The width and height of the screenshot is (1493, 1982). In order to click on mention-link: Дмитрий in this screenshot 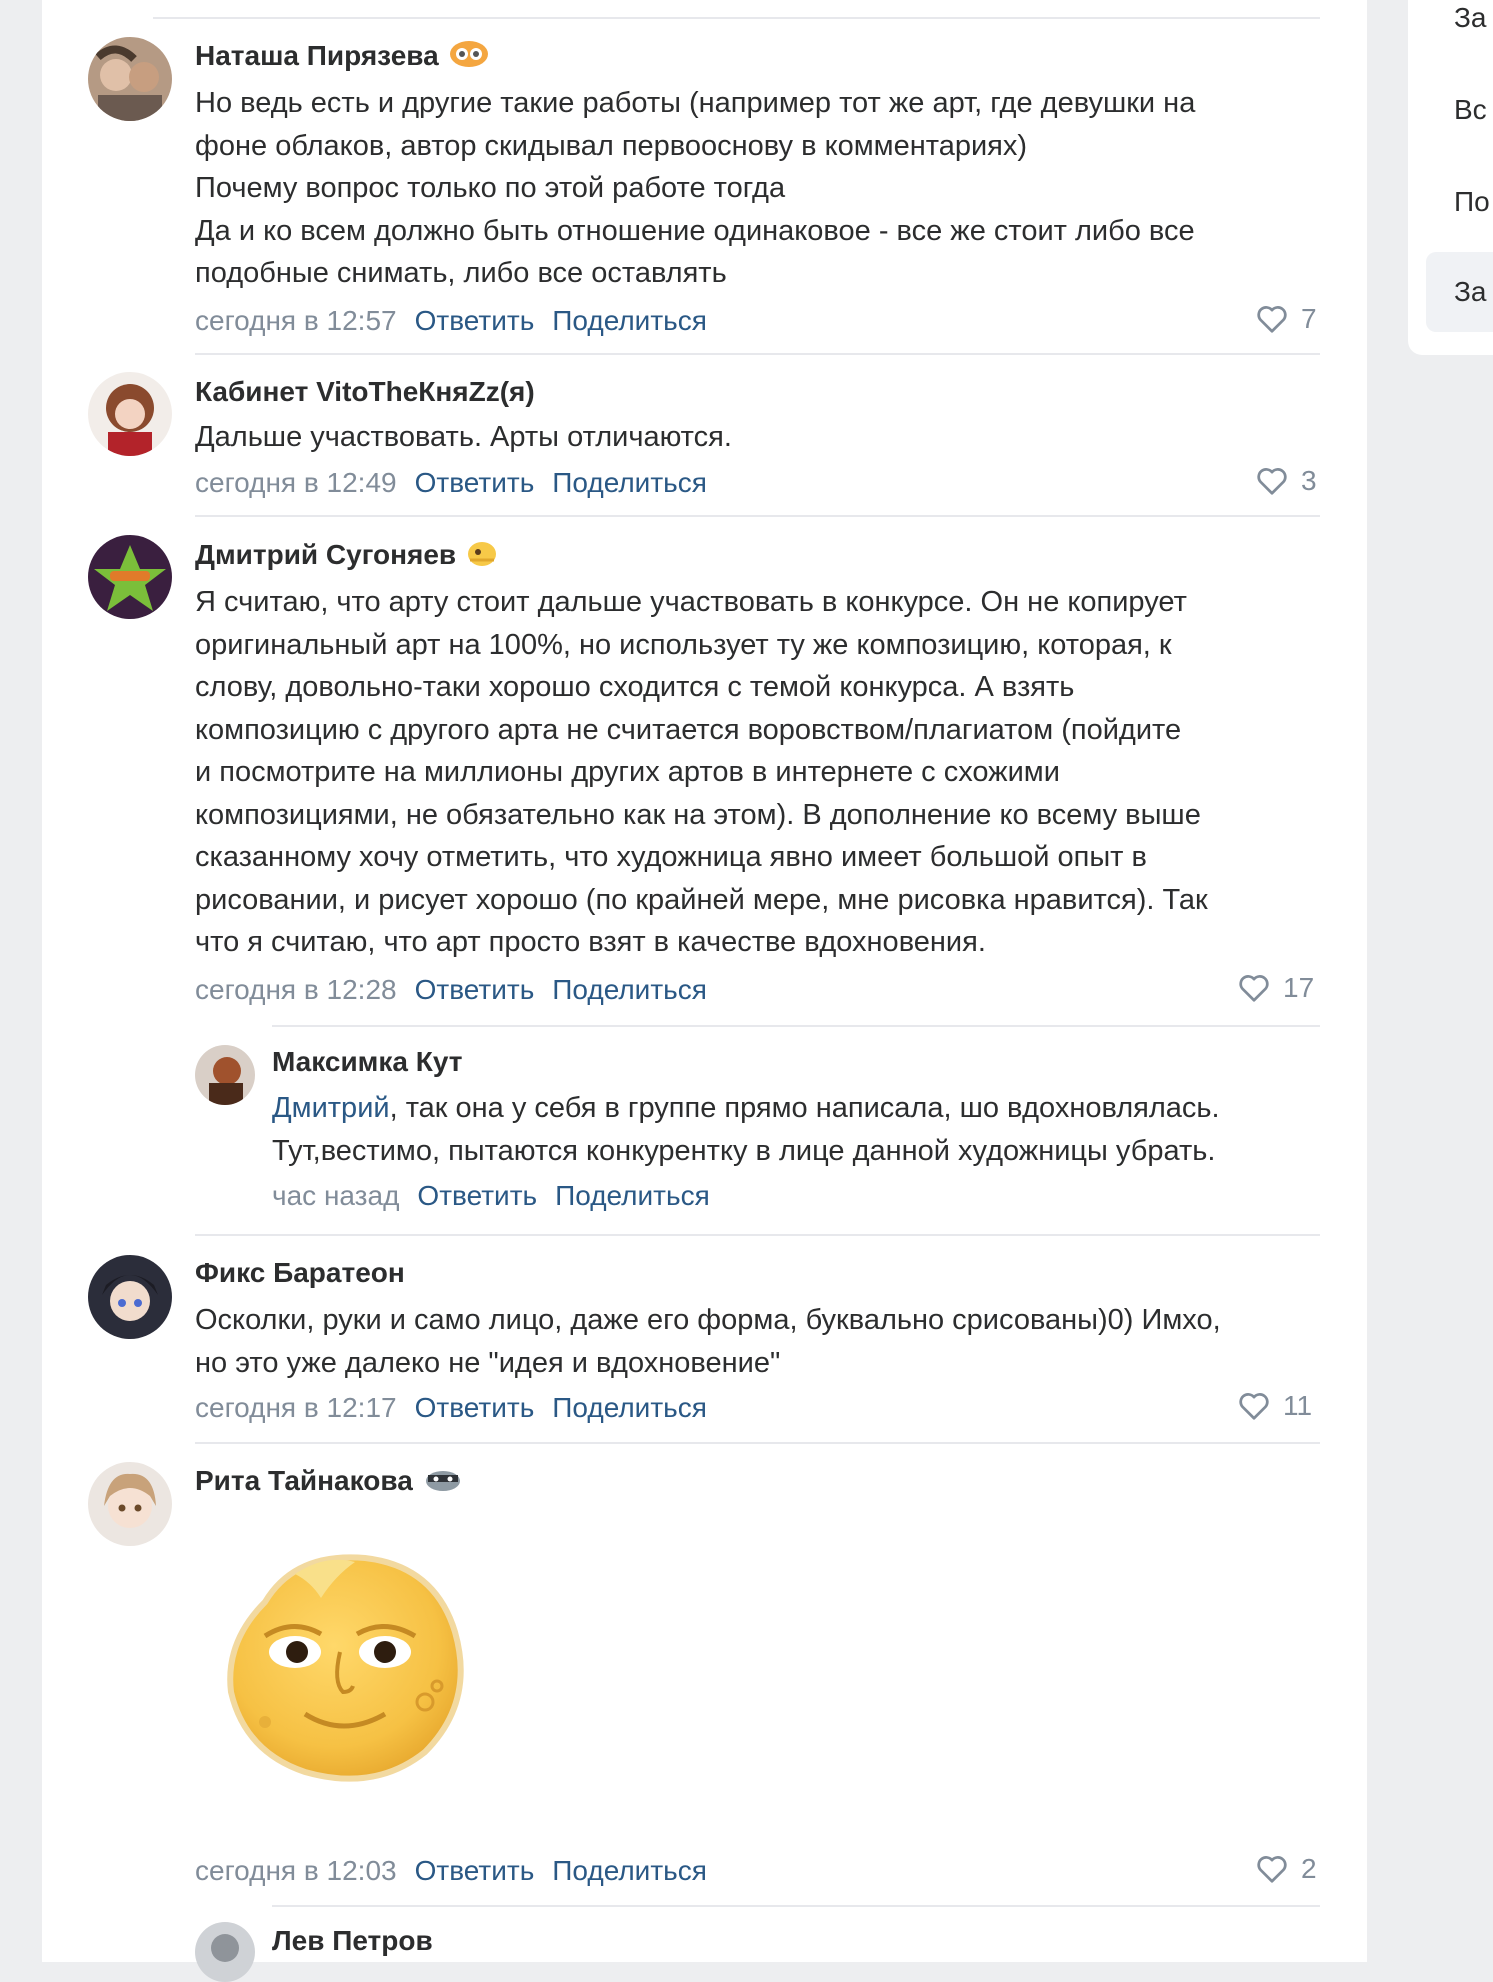, I will do `click(331, 1108)`.